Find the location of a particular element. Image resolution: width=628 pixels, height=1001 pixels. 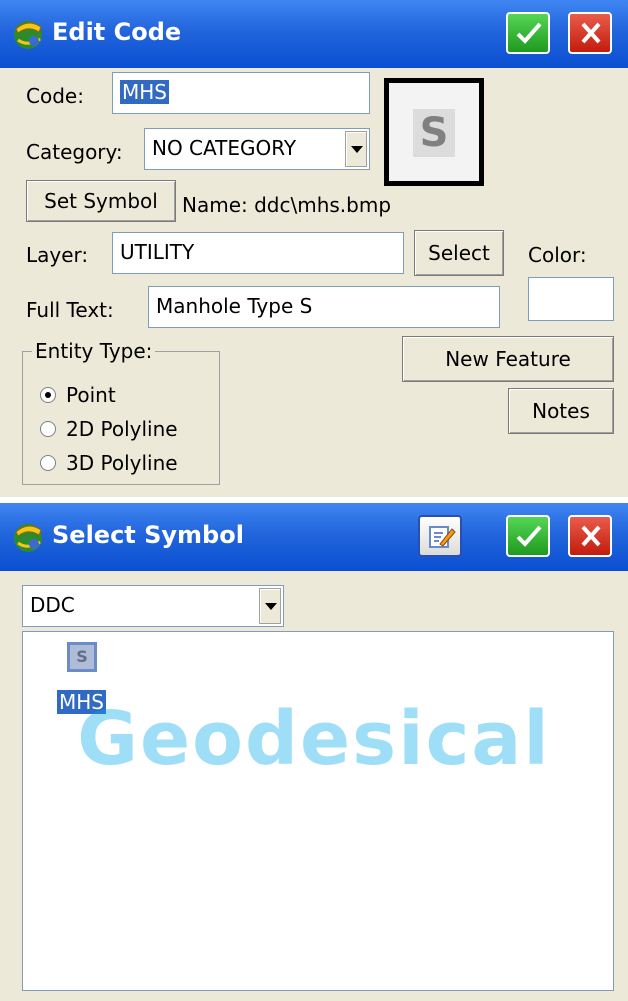

title-bar: Select Symbol is located at coordinates (314, 537).